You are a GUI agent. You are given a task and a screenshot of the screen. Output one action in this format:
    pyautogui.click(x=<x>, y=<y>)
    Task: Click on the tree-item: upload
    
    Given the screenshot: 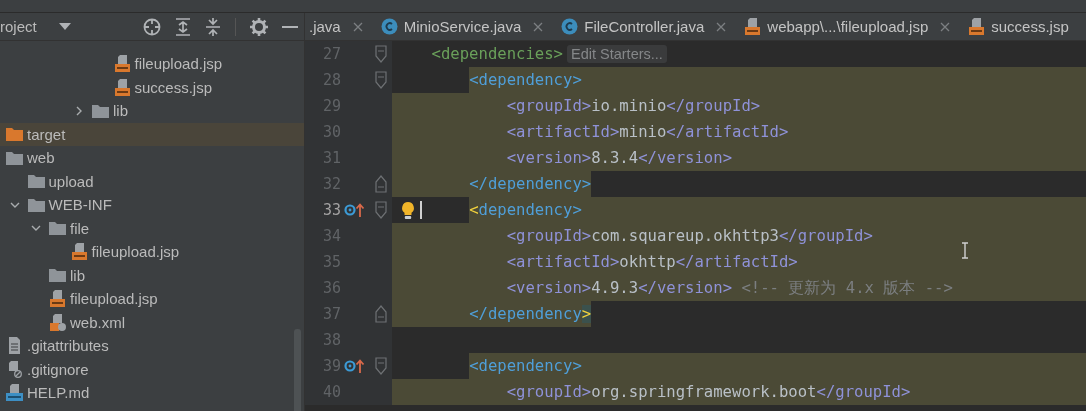 What is the action you would take?
    pyautogui.click(x=152, y=181)
    